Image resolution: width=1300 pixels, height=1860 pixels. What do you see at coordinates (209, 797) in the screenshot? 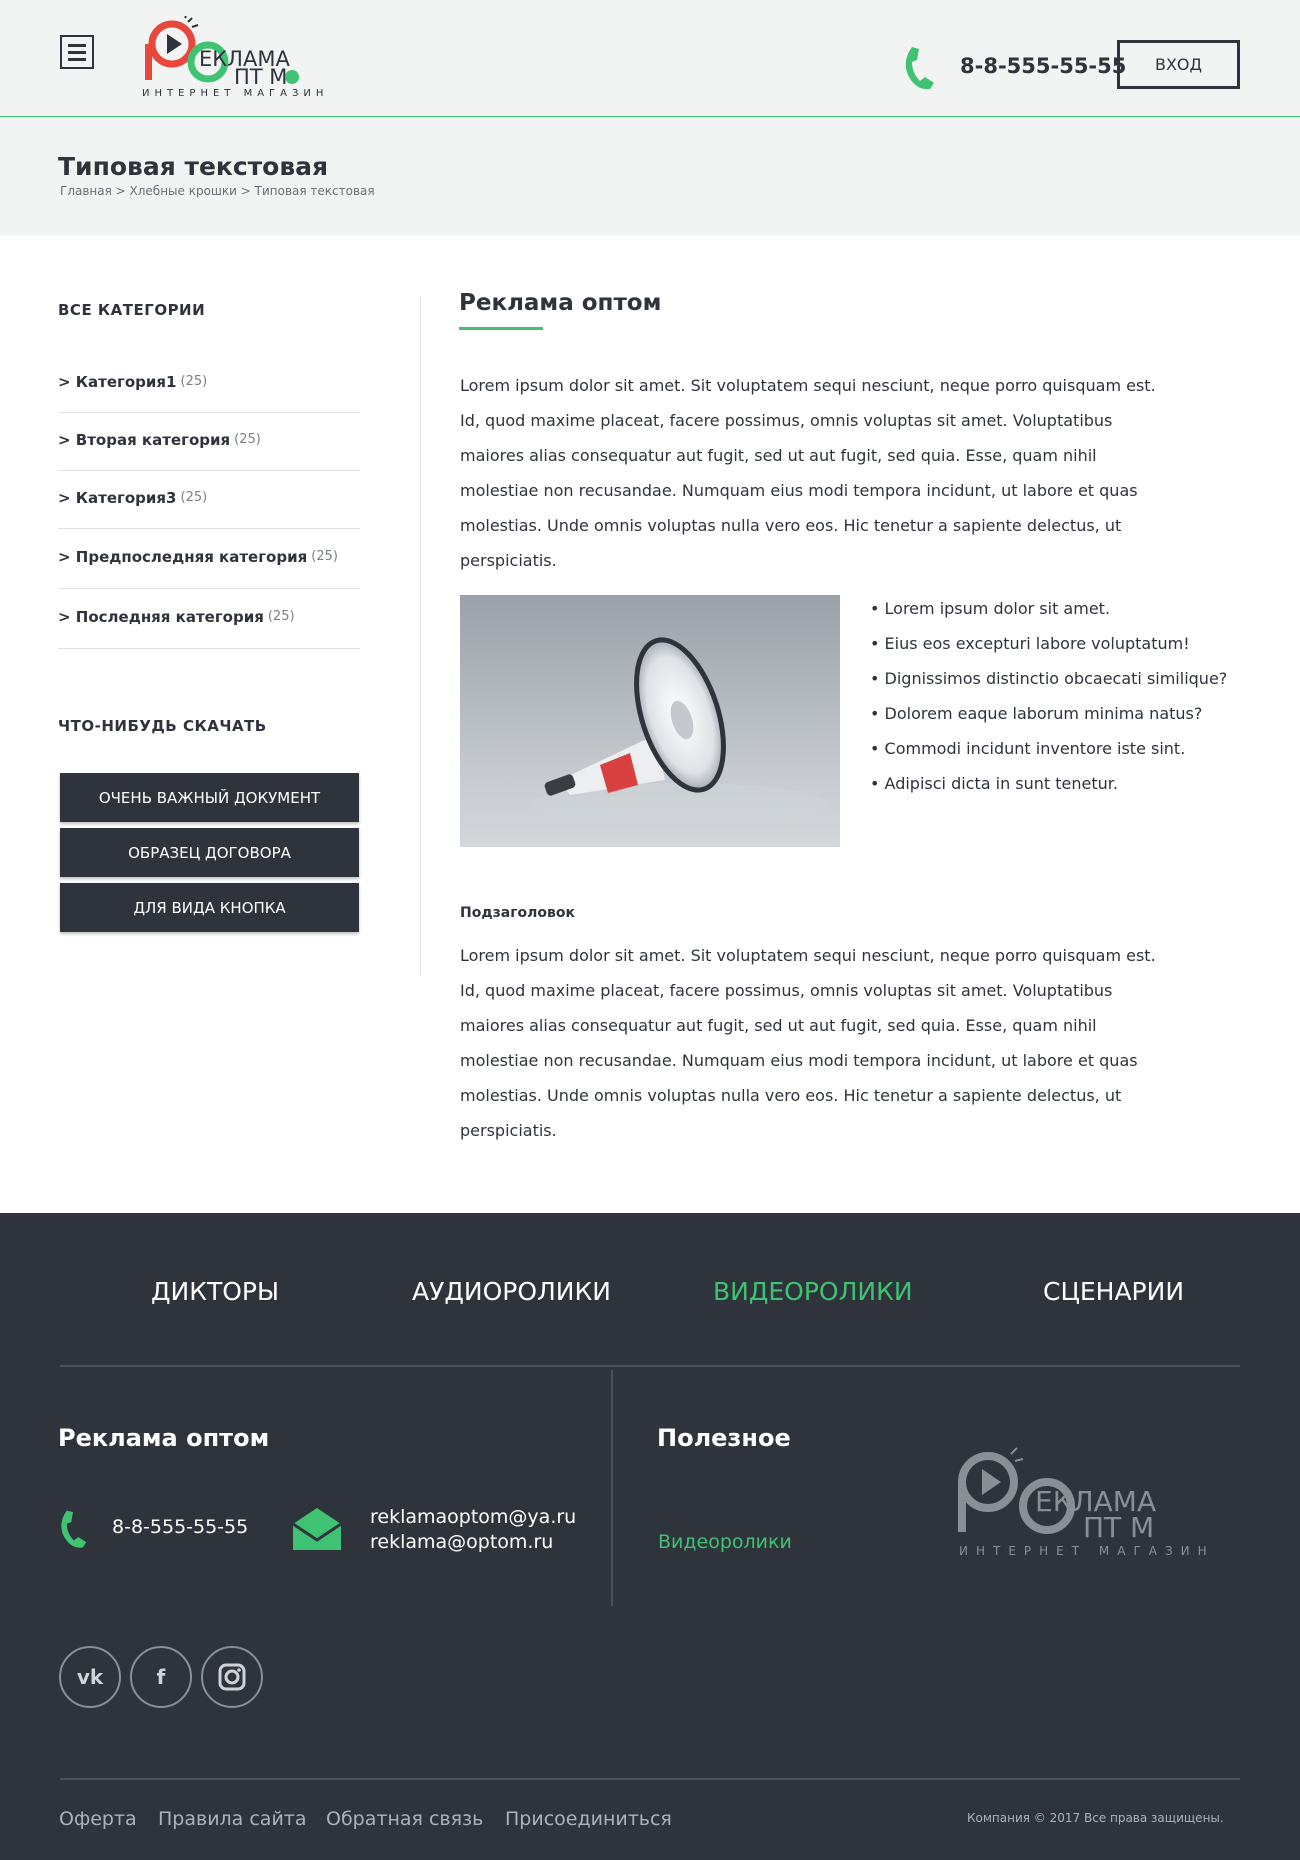
I see `download-button-important-doc: Очень важный документ` at bounding box center [209, 797].